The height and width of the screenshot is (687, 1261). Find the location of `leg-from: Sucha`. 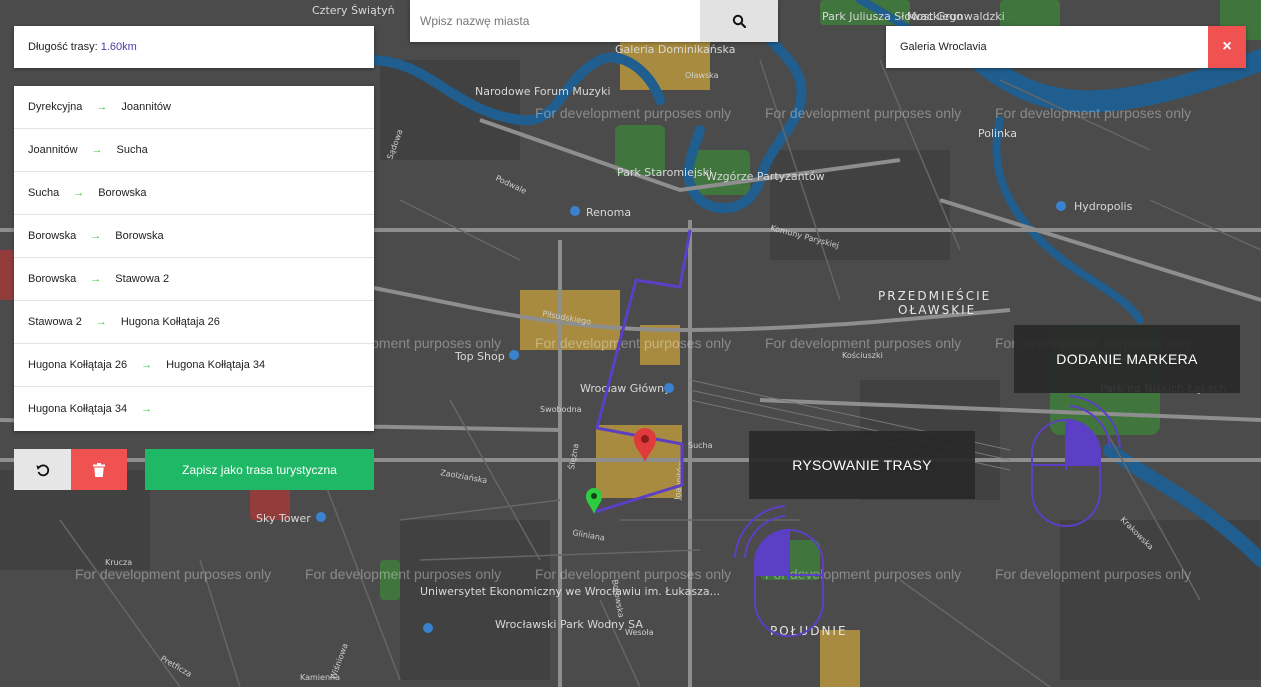

leg-from: Sucha is located at coordinates (44, 193).